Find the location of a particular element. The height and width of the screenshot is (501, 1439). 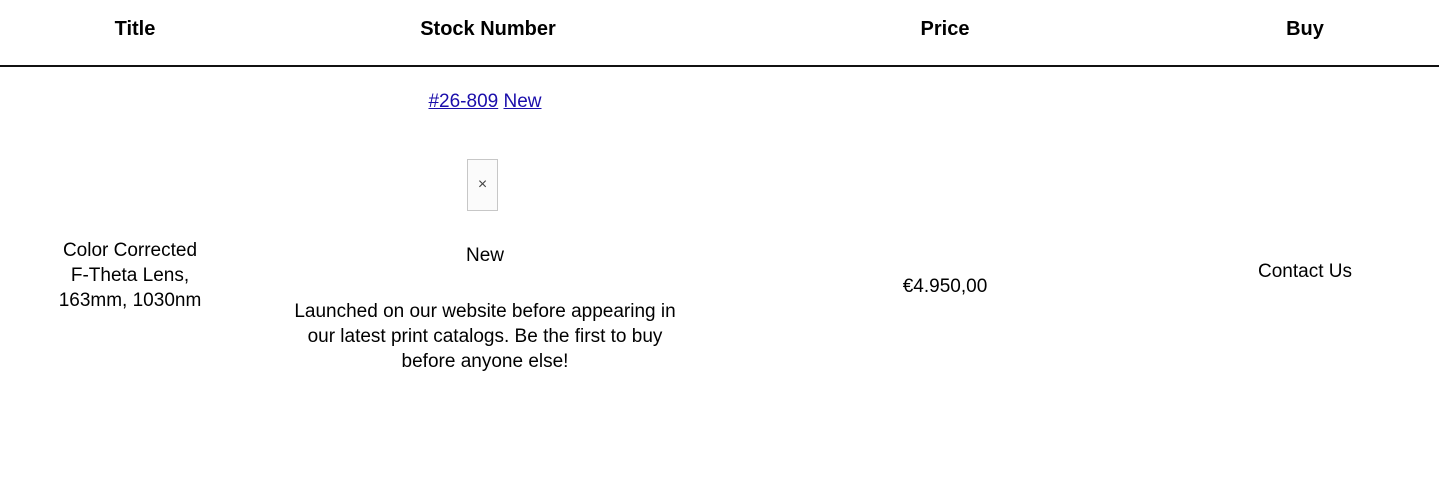

broken-image-icon: × is located at coordinates (482, 185).